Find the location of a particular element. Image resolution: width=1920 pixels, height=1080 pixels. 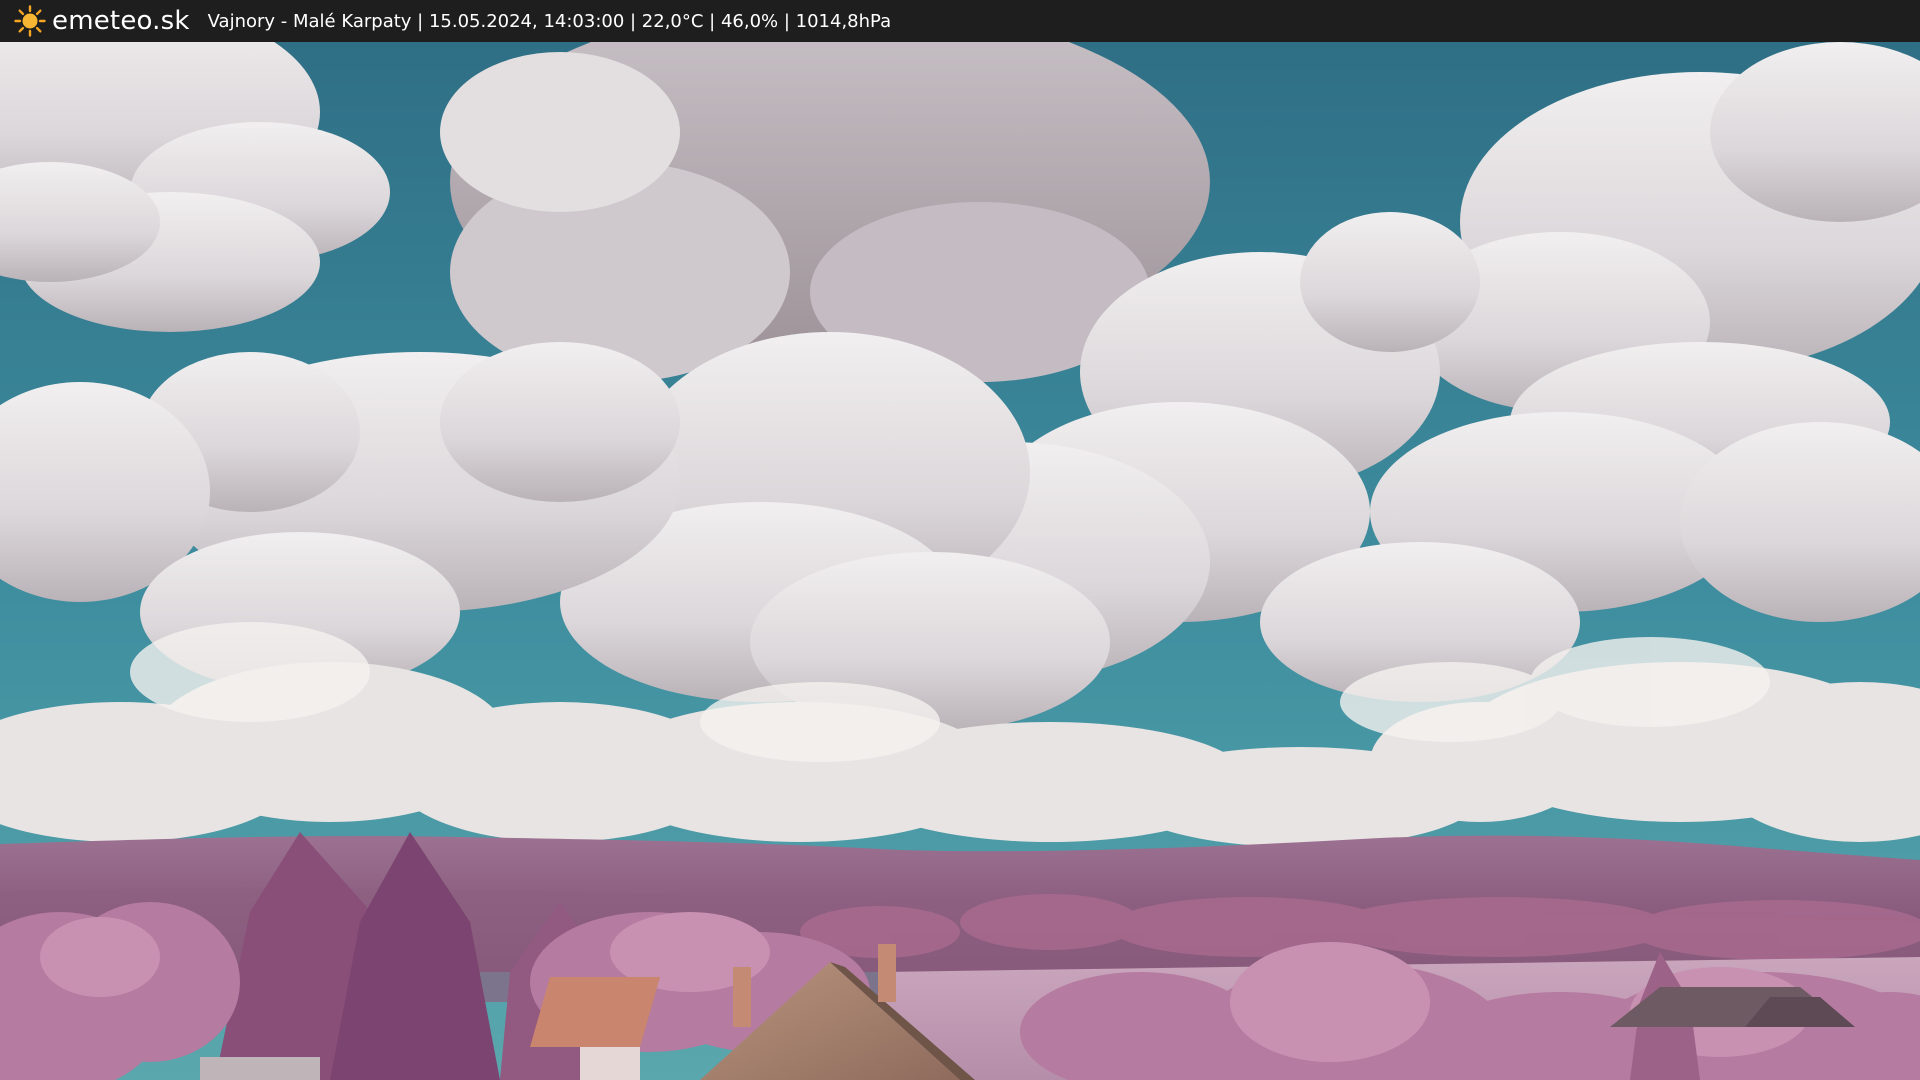

sun-icon is located at coordinates (30, 21).